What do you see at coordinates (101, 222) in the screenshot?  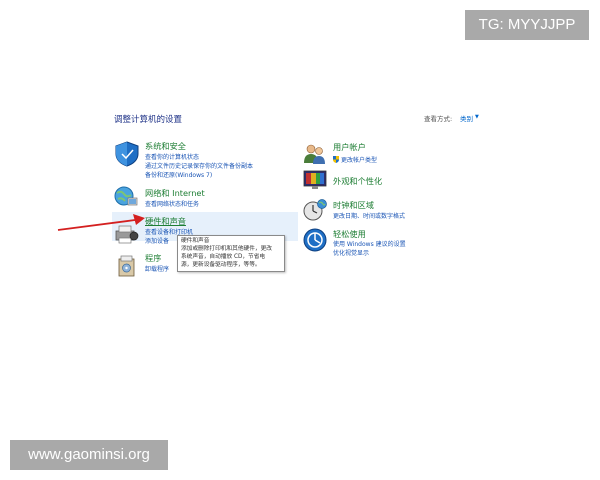 I see `red-arrow-annotation` at bounding box center [101, 222].